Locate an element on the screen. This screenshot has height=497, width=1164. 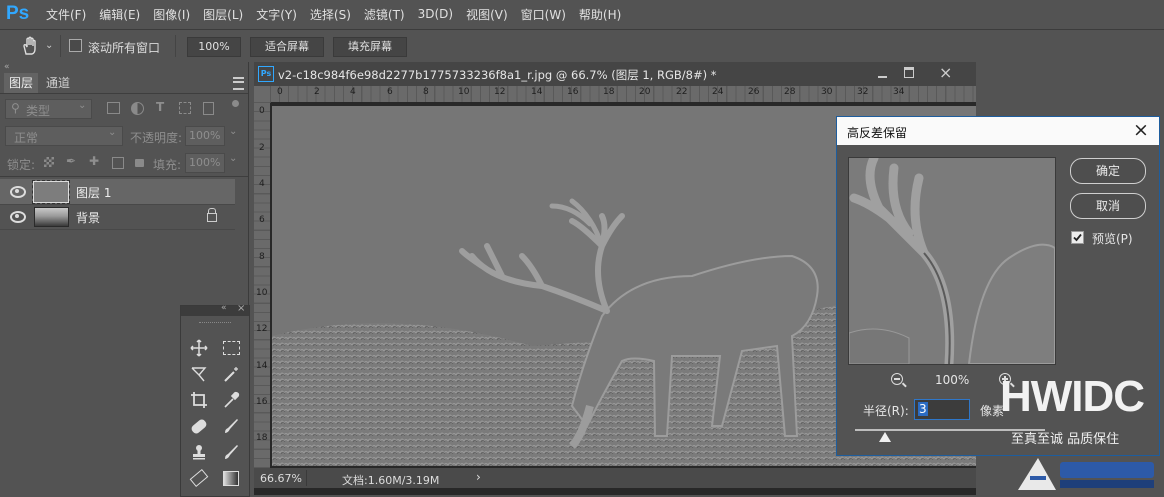
menu-3d: 3D(D) is located at coordinates (435, 14).